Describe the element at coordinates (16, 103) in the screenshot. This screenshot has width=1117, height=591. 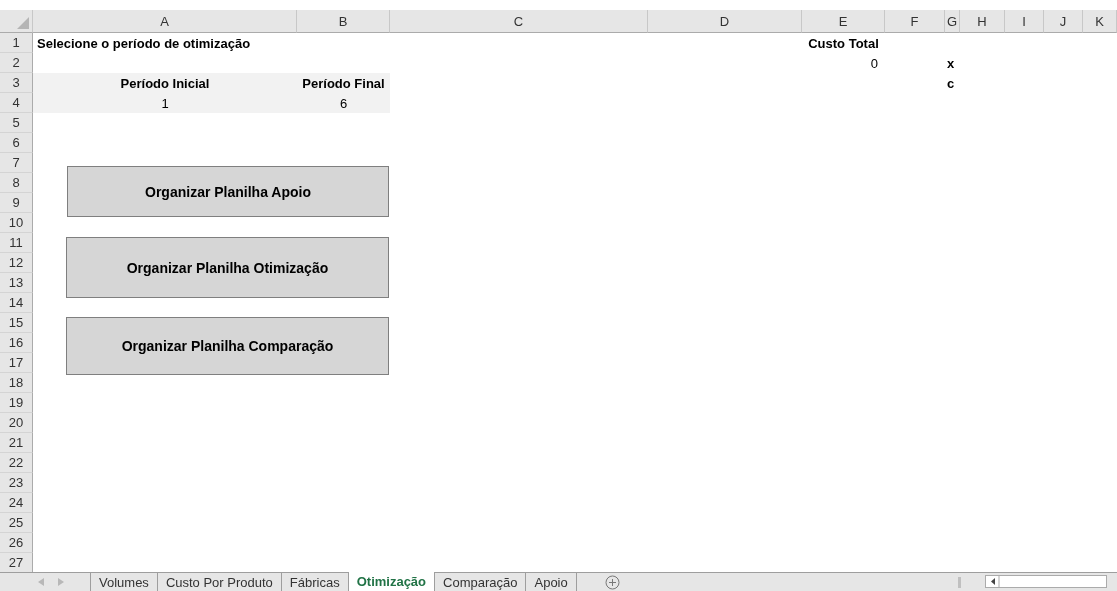
I see `row-header: 4` at that location.